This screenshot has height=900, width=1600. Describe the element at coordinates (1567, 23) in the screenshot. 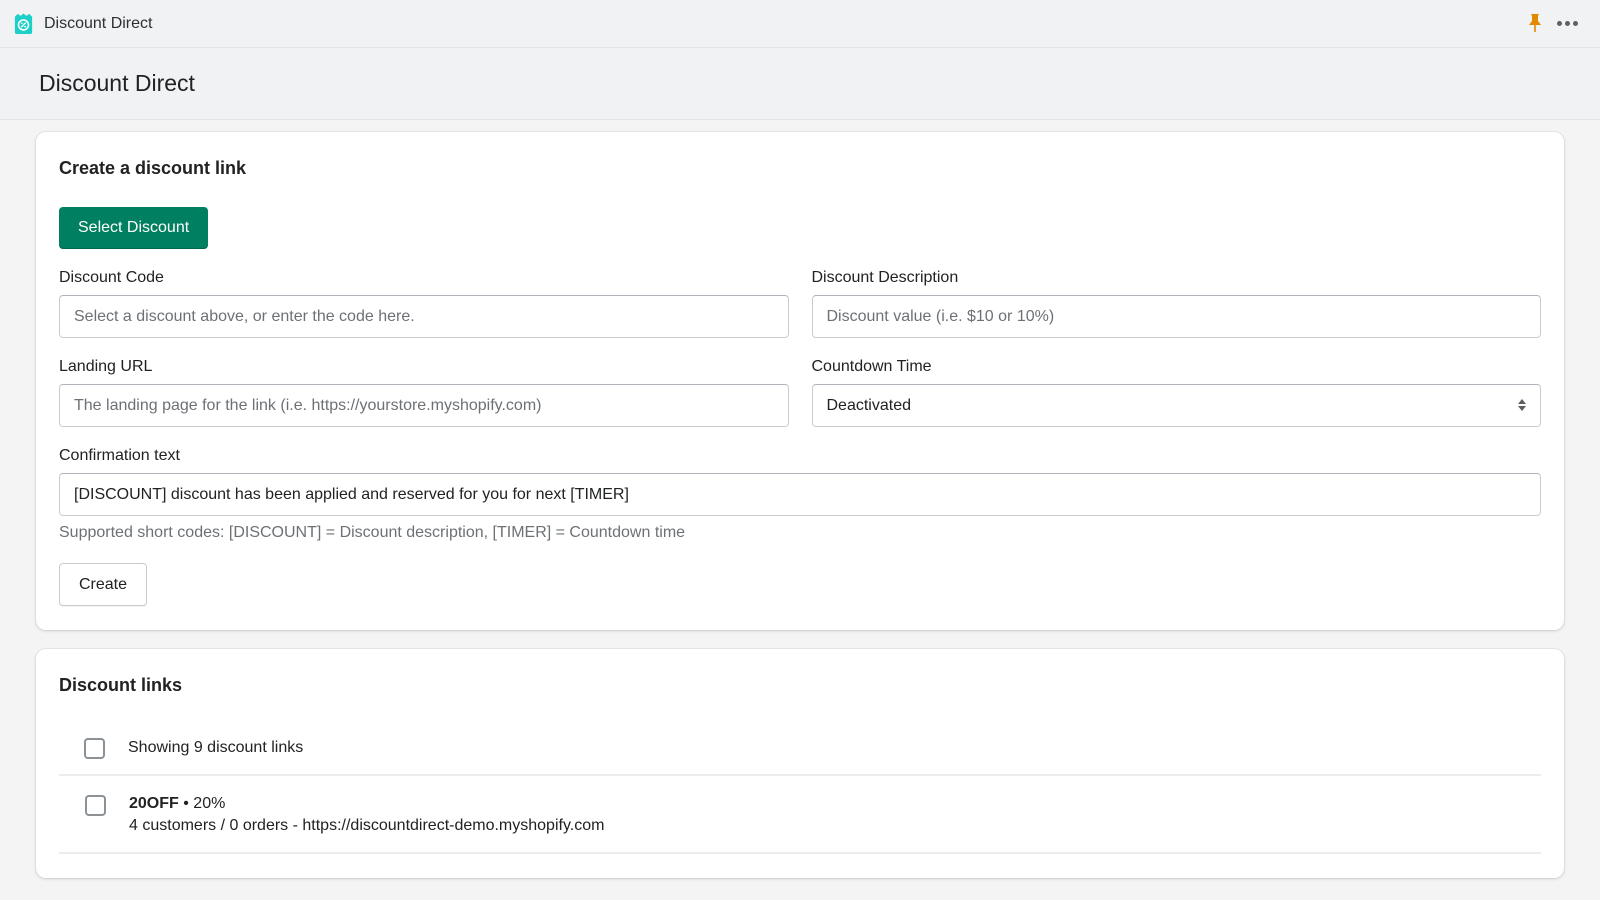

I see `more-actions-icon` at that location.